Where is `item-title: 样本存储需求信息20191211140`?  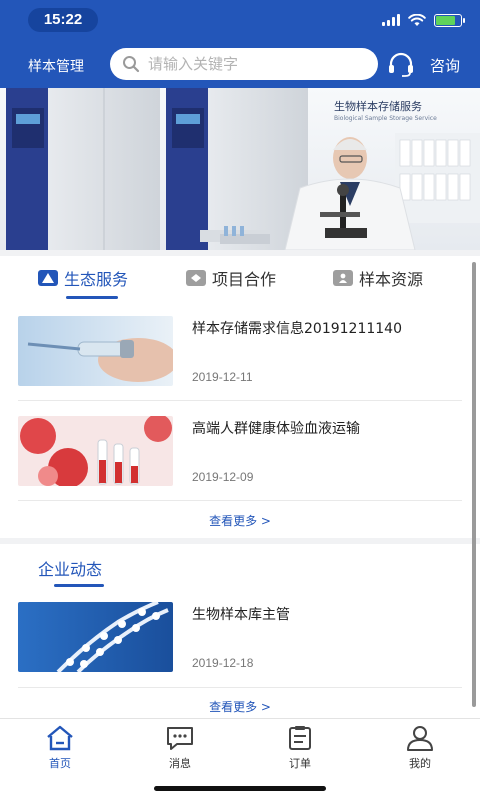 item-title: 样本存储需求信息20191211140 is located at coordinates (297, 329).